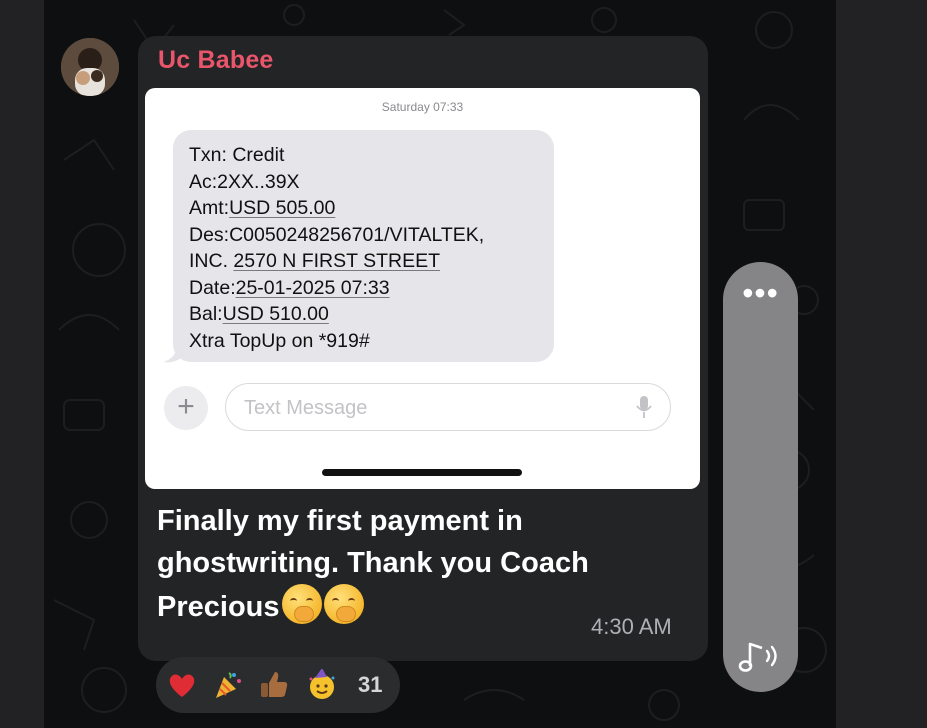 This screenshot has height=728, width=927. I want to click on caption-line-3: Precious, so click(260, 606).